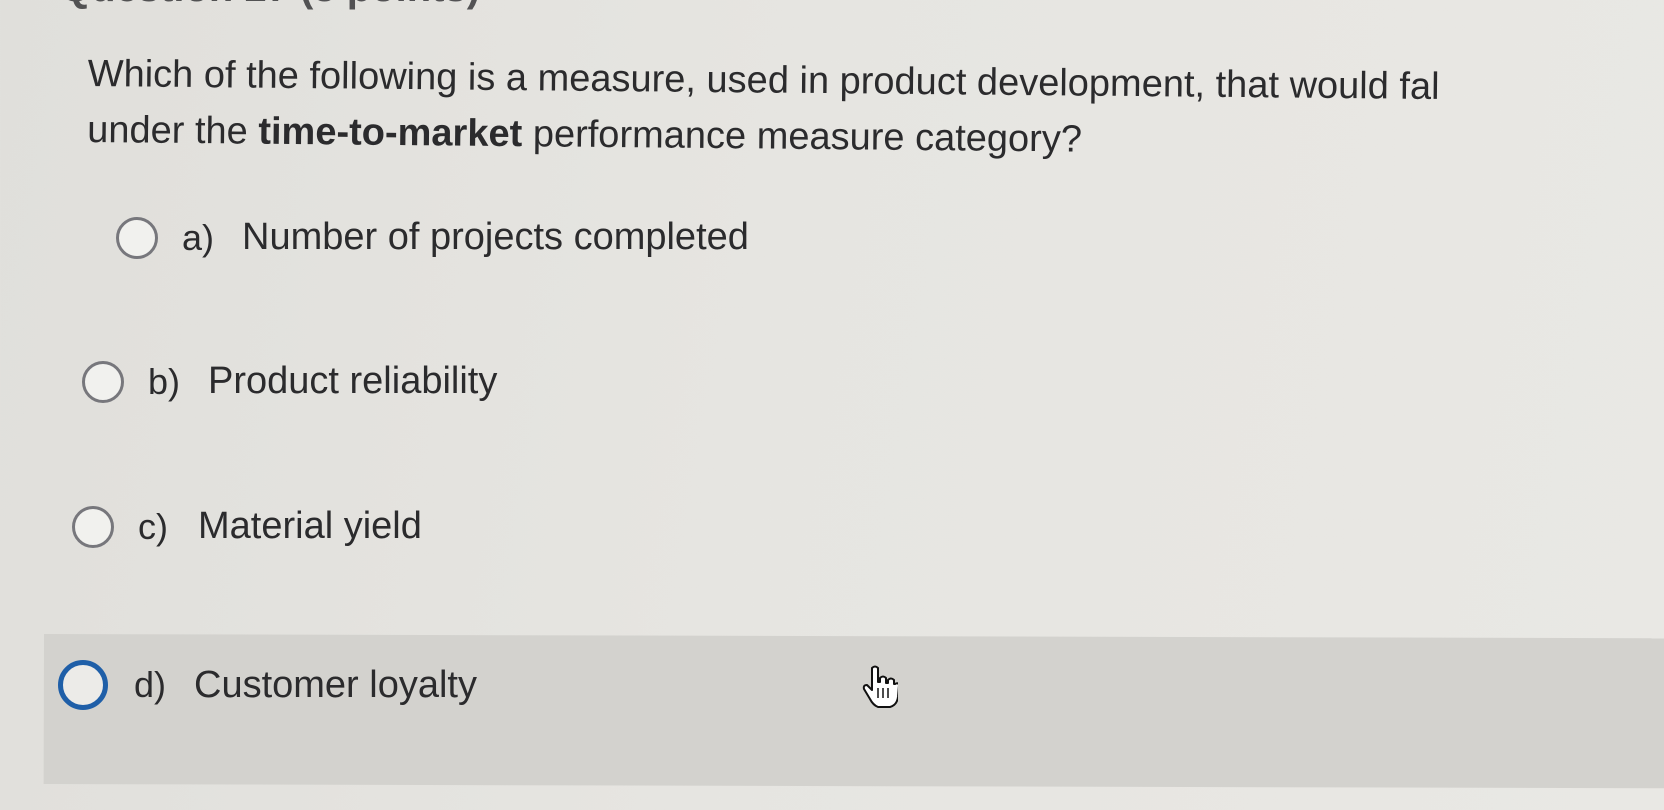 The image size is (1664, 810). I want to click on option-a: a) Number of projects completed, so click(432, 237).